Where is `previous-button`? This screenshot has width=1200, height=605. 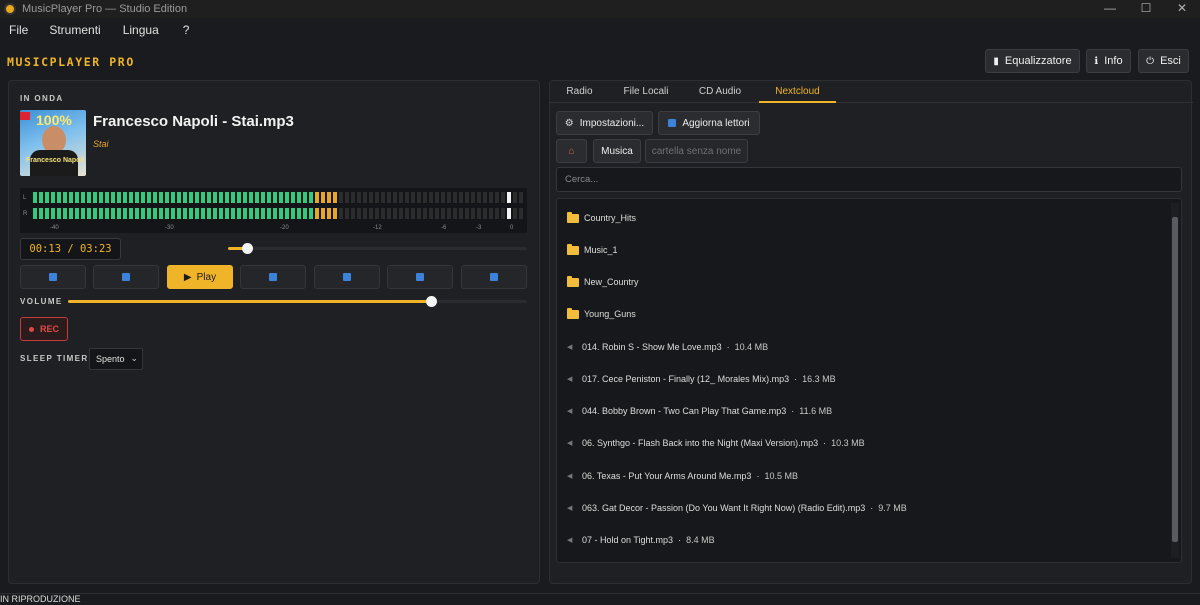
previous-button is located at coordinates (126, 277).